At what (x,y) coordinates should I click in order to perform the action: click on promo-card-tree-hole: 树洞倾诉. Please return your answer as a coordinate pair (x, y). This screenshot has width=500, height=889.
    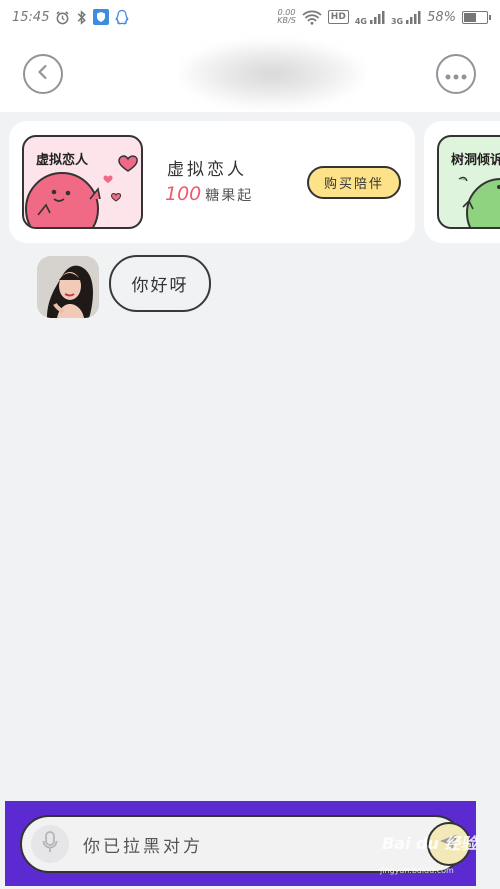
    Looking at the image, I should click on (462, 182).